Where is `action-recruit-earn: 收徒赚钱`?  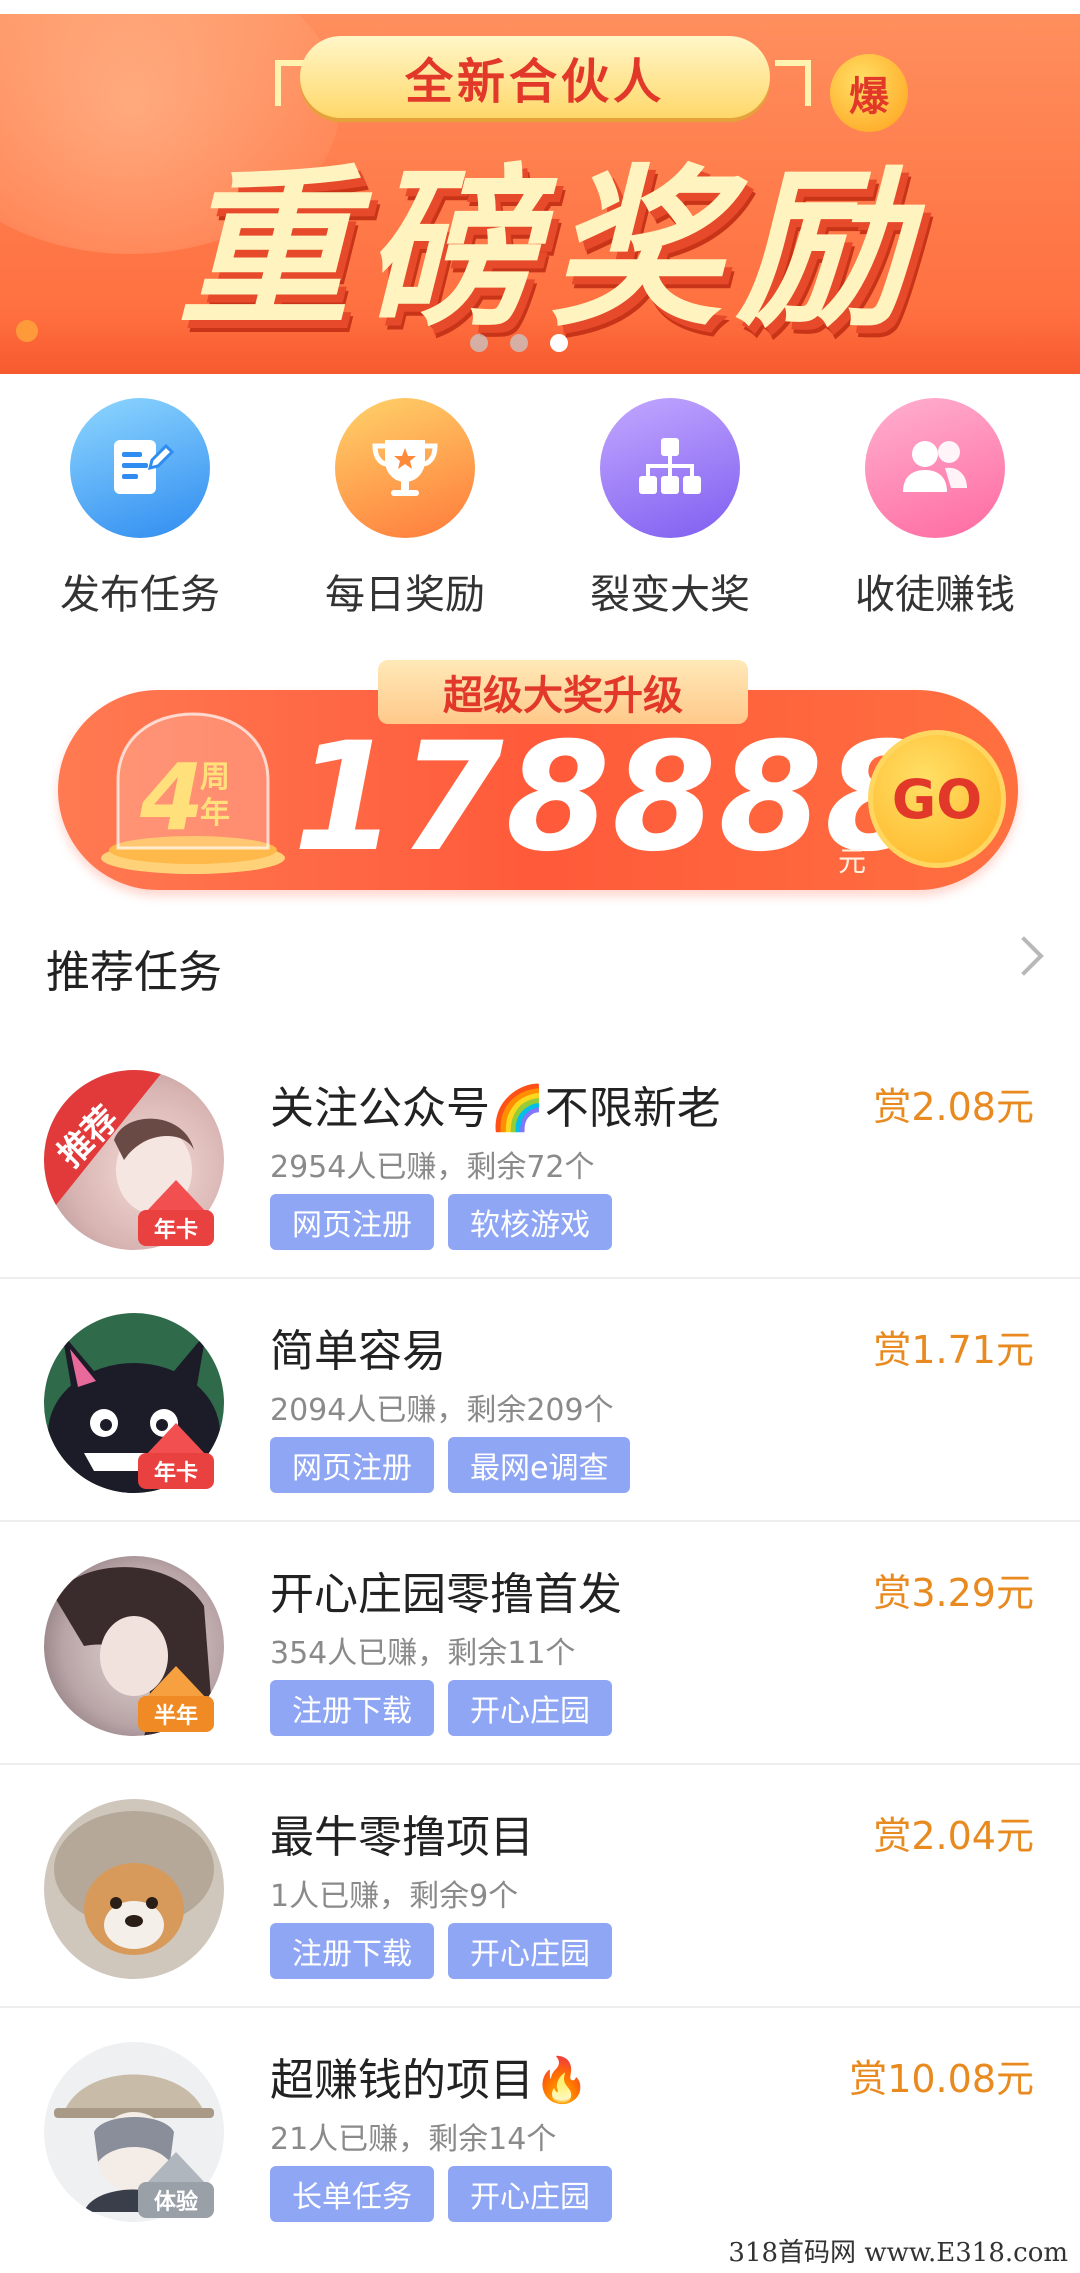 action-recruit-earn: 收徒赚钱 is located at coordinates (935, 509).